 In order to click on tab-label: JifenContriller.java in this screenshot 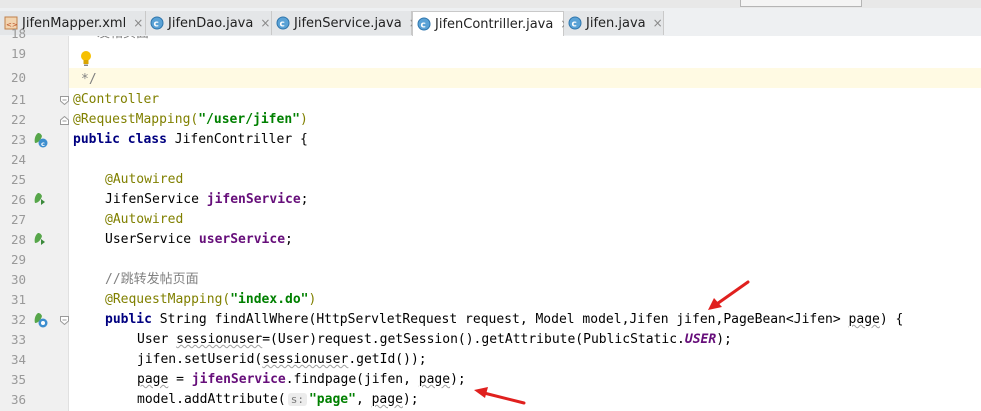, I will do `click(494, 24)`.